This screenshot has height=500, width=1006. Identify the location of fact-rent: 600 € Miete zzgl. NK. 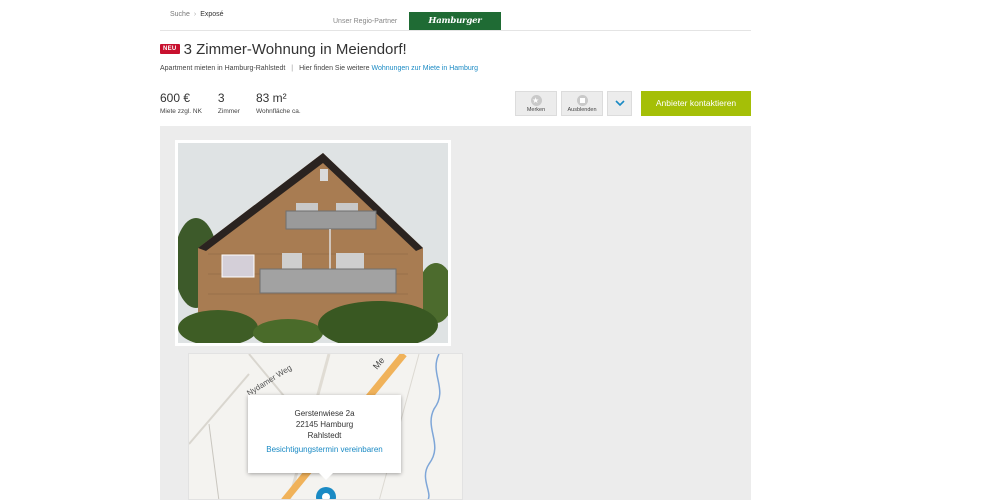
(181, 103).